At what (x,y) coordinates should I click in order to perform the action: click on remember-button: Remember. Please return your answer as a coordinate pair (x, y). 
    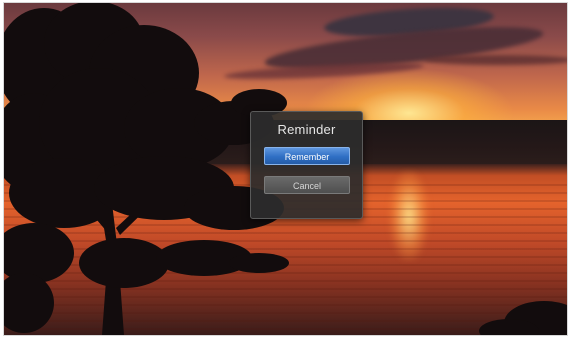
    Looking at the image, I should click on (307, 156).